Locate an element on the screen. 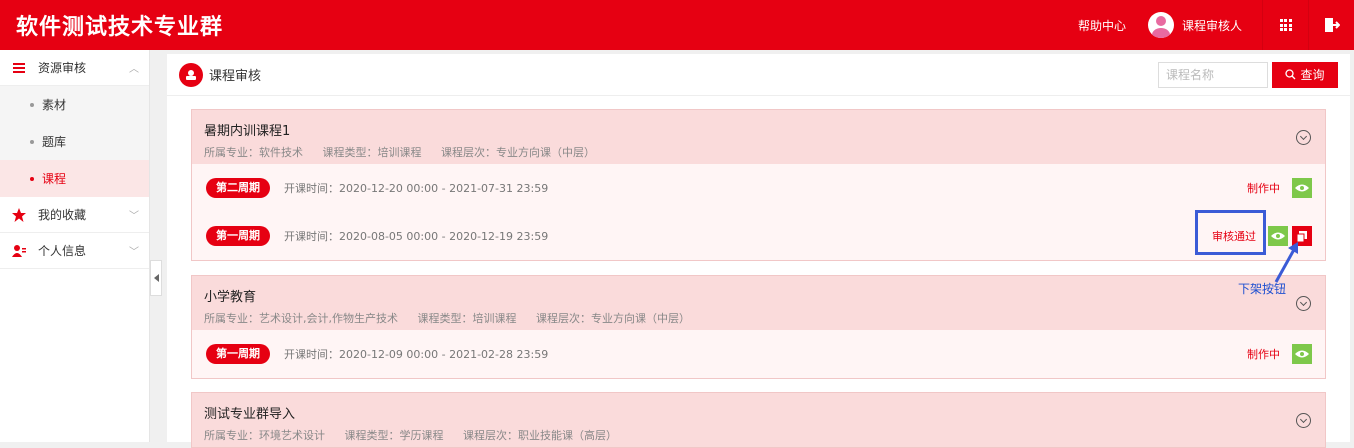  sidebar-item-label: 素材 is located at coordinates (54, 105).